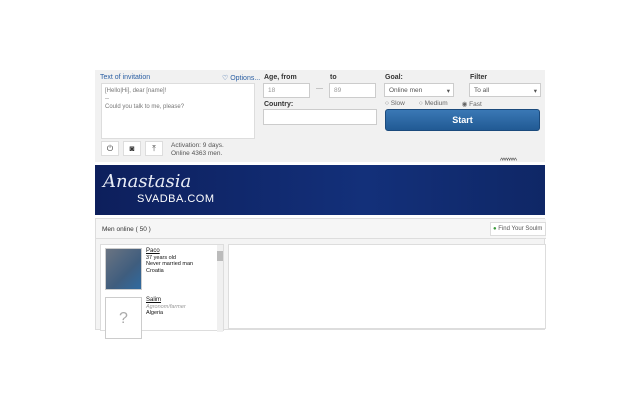 The height and width of the screenshot is (400, 640). What do you see at coordinates (147, 181) in the screenshot?
I see `logo-script: Anastasia` at bounding box center [147, 181].